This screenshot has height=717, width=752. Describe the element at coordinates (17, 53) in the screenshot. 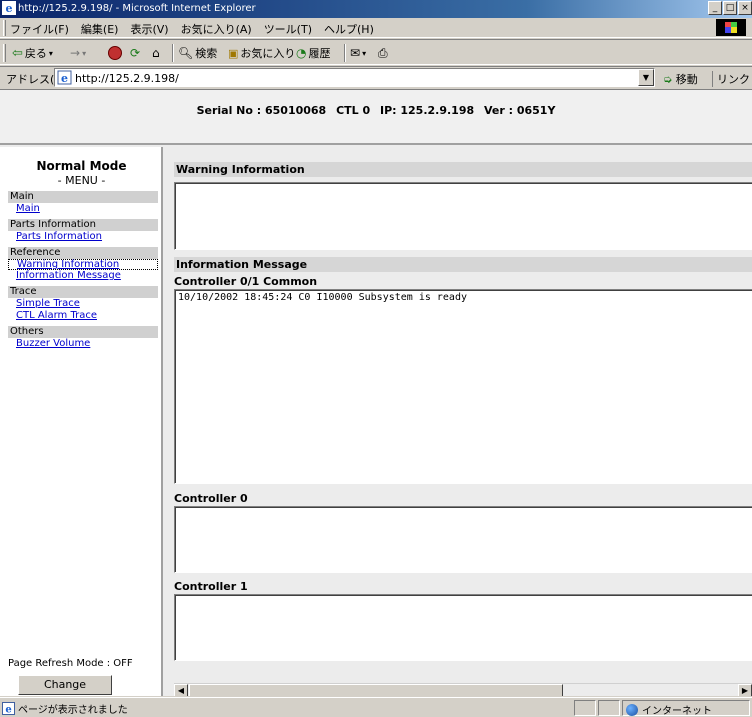

I see `back-arrow-icon: ⇦` at that location.